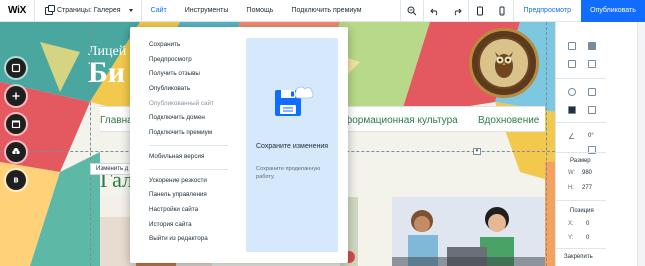  Describe the element at coordinates (184, 225) in the screenshot. I see `menu-item-site-history: История сайта` at that location.